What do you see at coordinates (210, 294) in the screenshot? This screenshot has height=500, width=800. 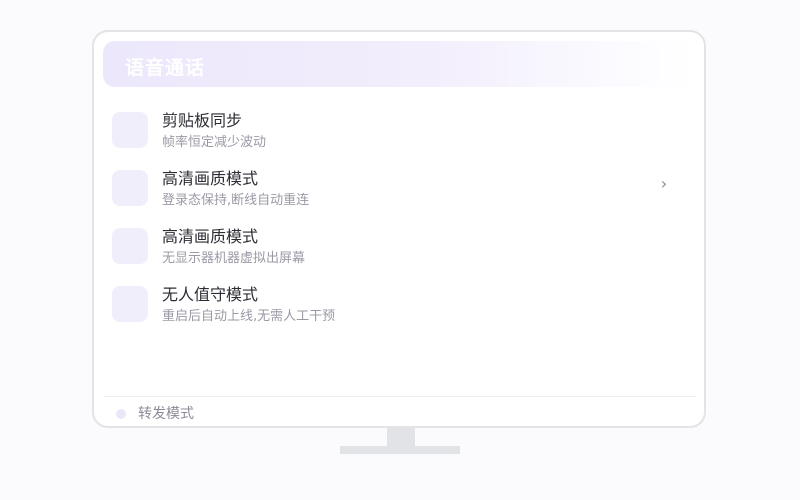 I see `list-item-title: 无人值守模式` at bounding box center [210, 294].